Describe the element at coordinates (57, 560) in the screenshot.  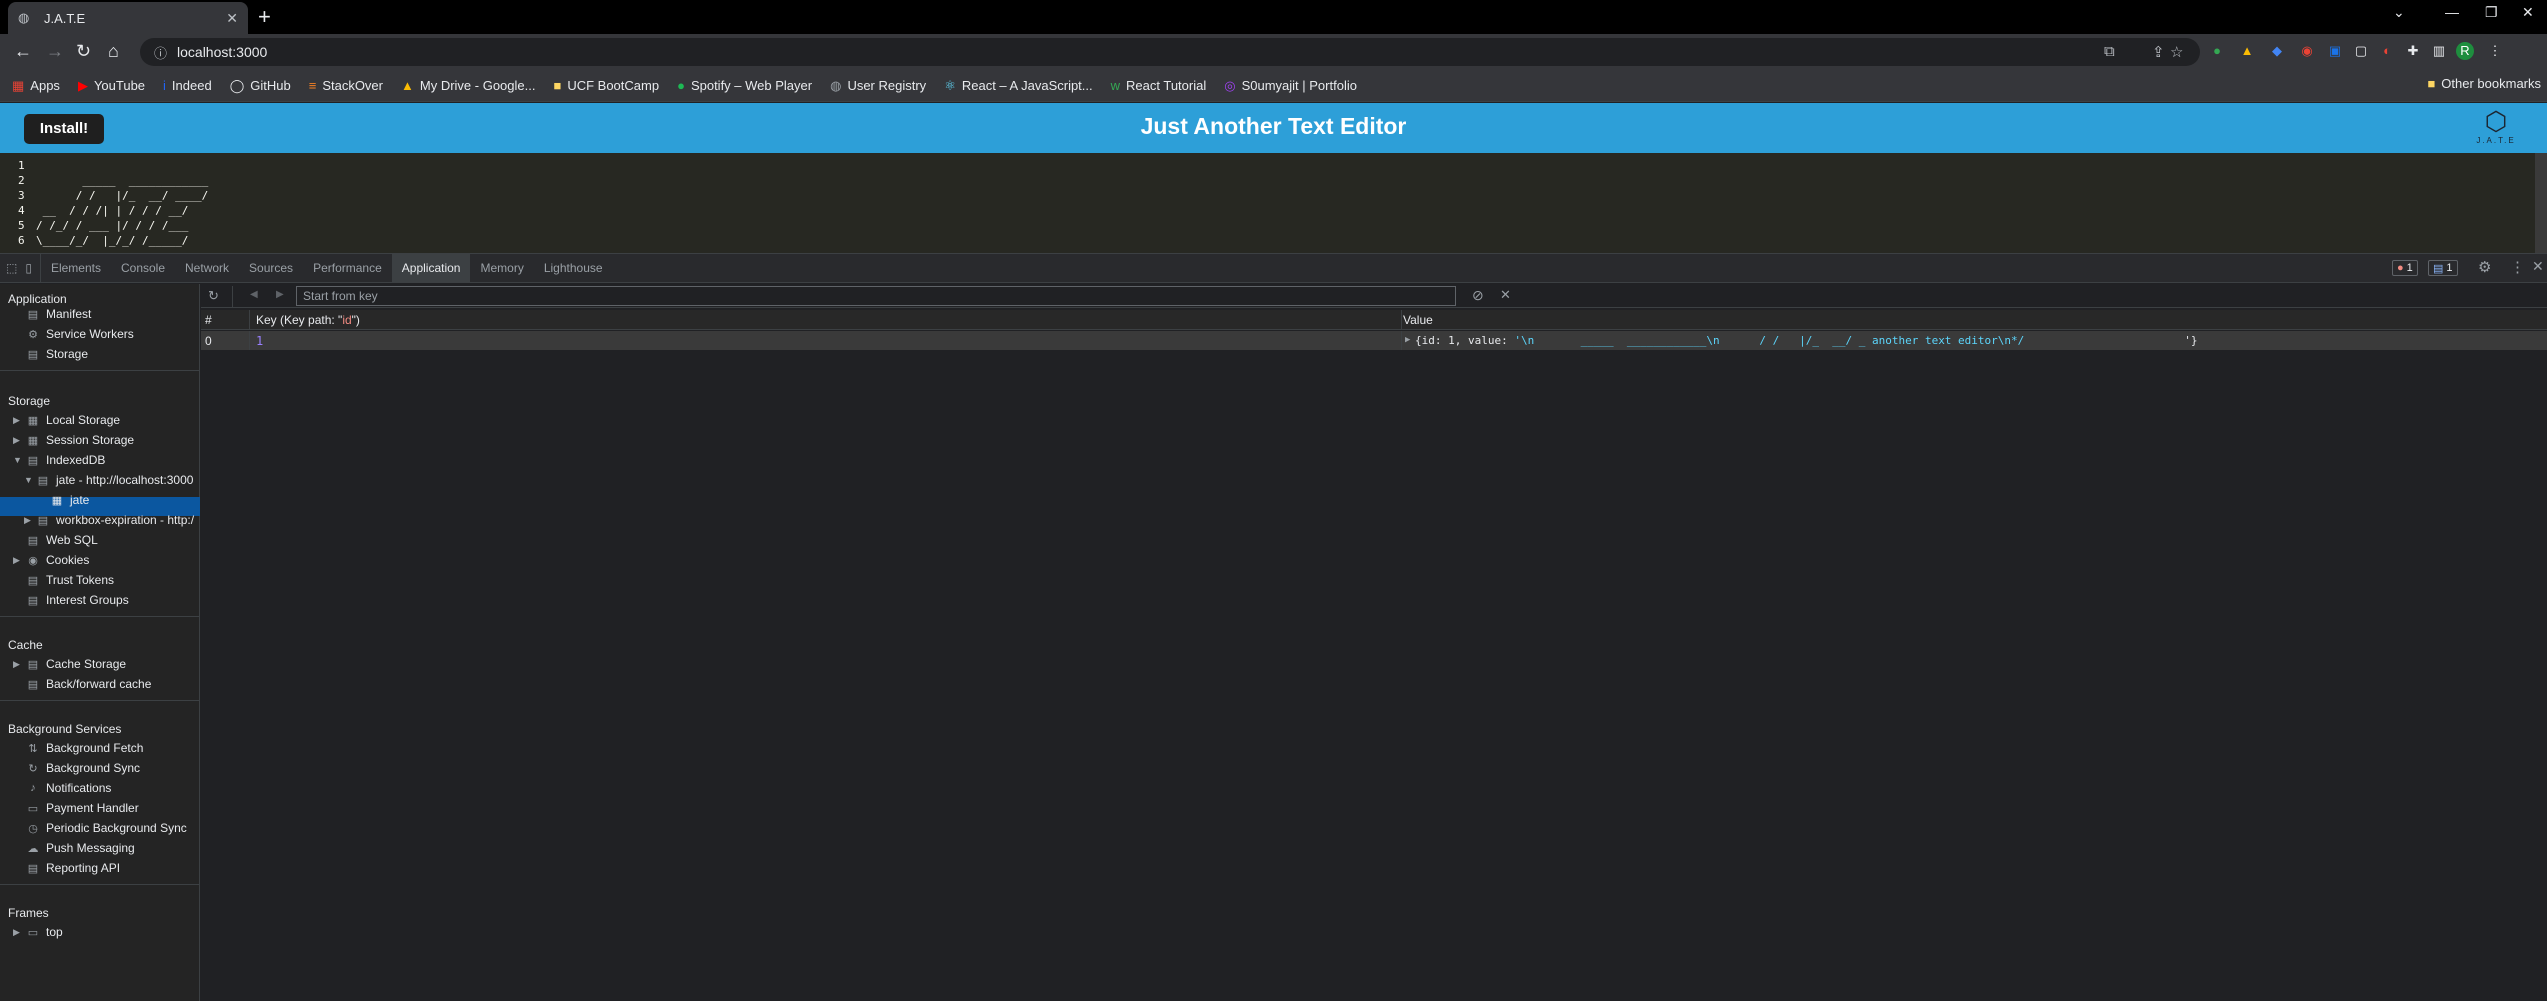
I see `sidebar-item-cookies: ◉ Cookies` at that location.